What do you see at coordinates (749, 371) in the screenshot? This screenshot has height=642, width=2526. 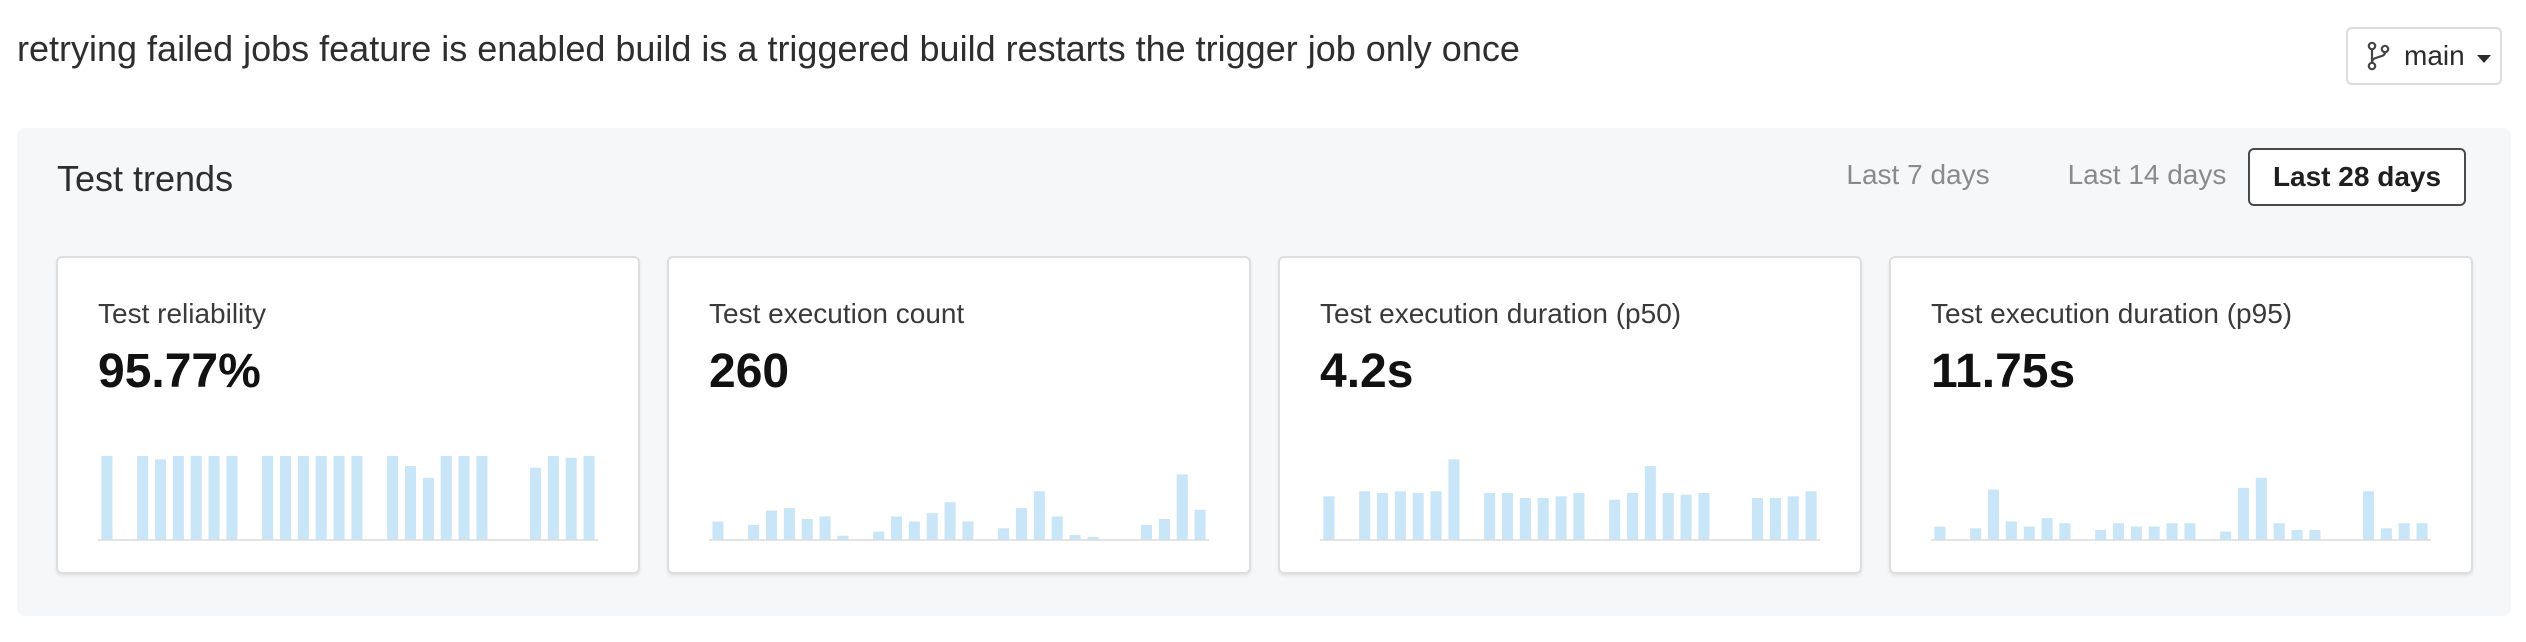 I see `metric-value: 260` at bounding box center [749, 371].